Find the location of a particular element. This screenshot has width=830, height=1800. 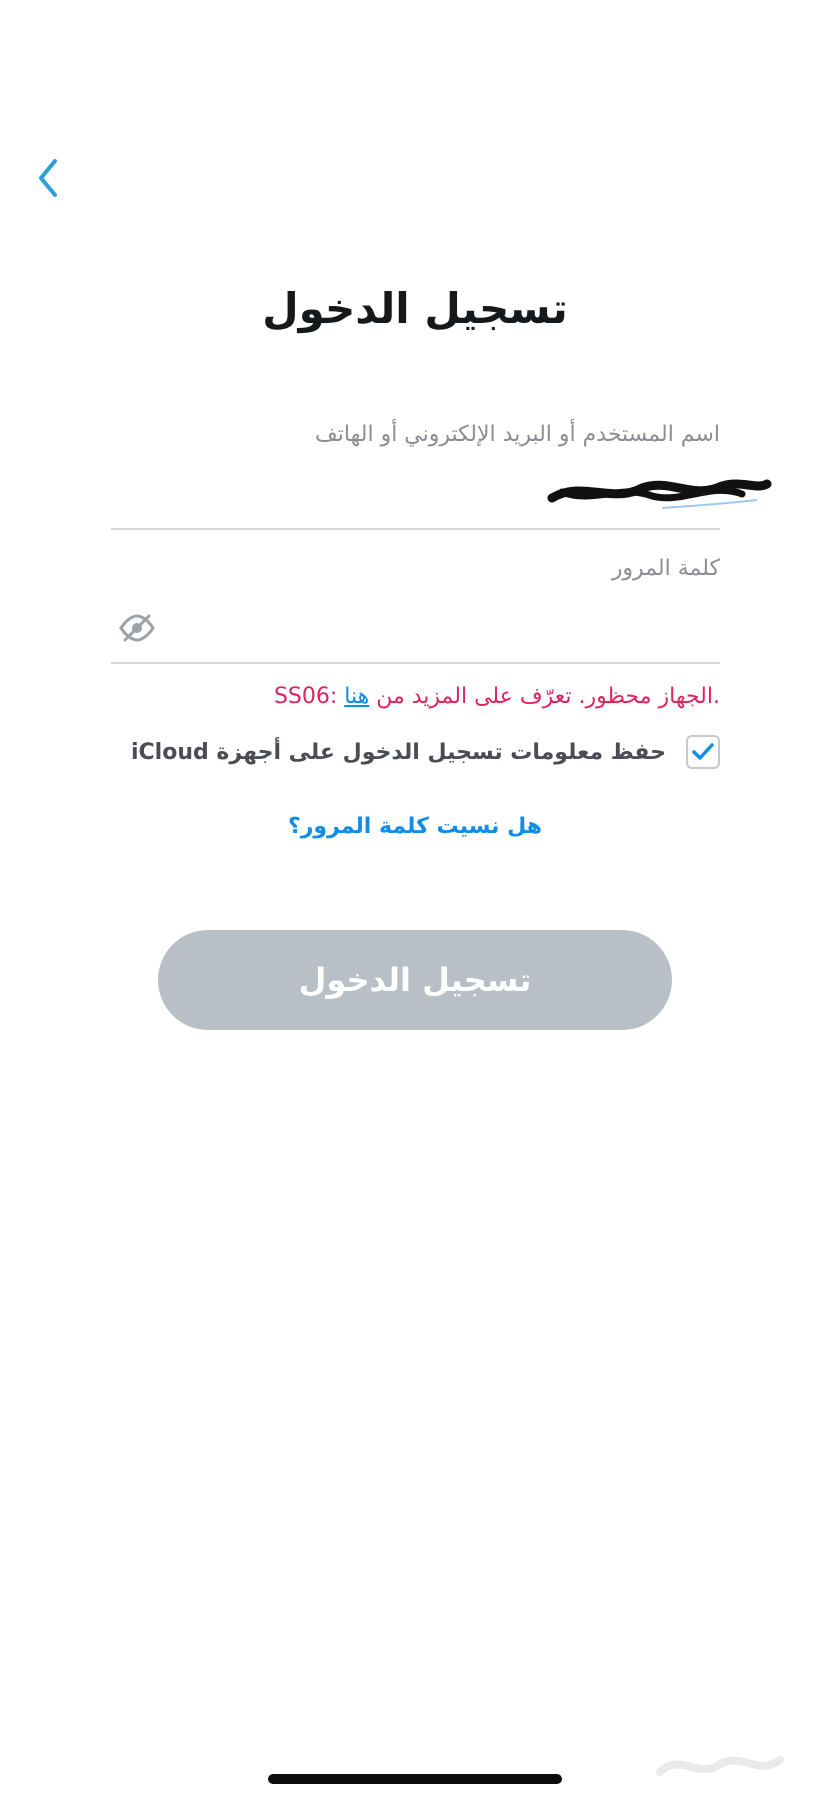

password-label: كلمة المرور is located at coordinates (665, 568).